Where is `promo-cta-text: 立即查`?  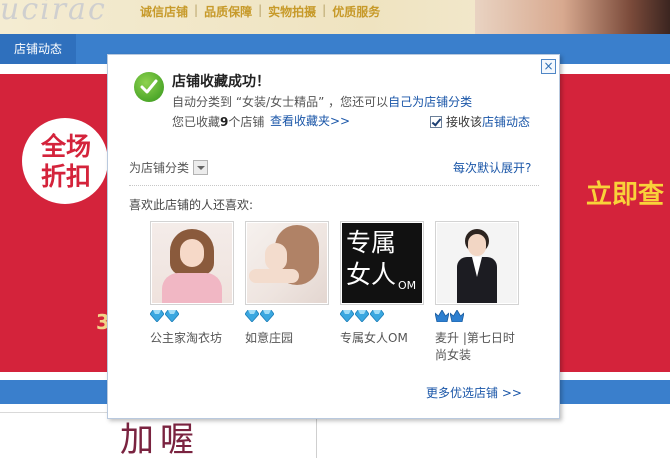
promo-cta-text: 立即查 is located at coordinates (625, 195).